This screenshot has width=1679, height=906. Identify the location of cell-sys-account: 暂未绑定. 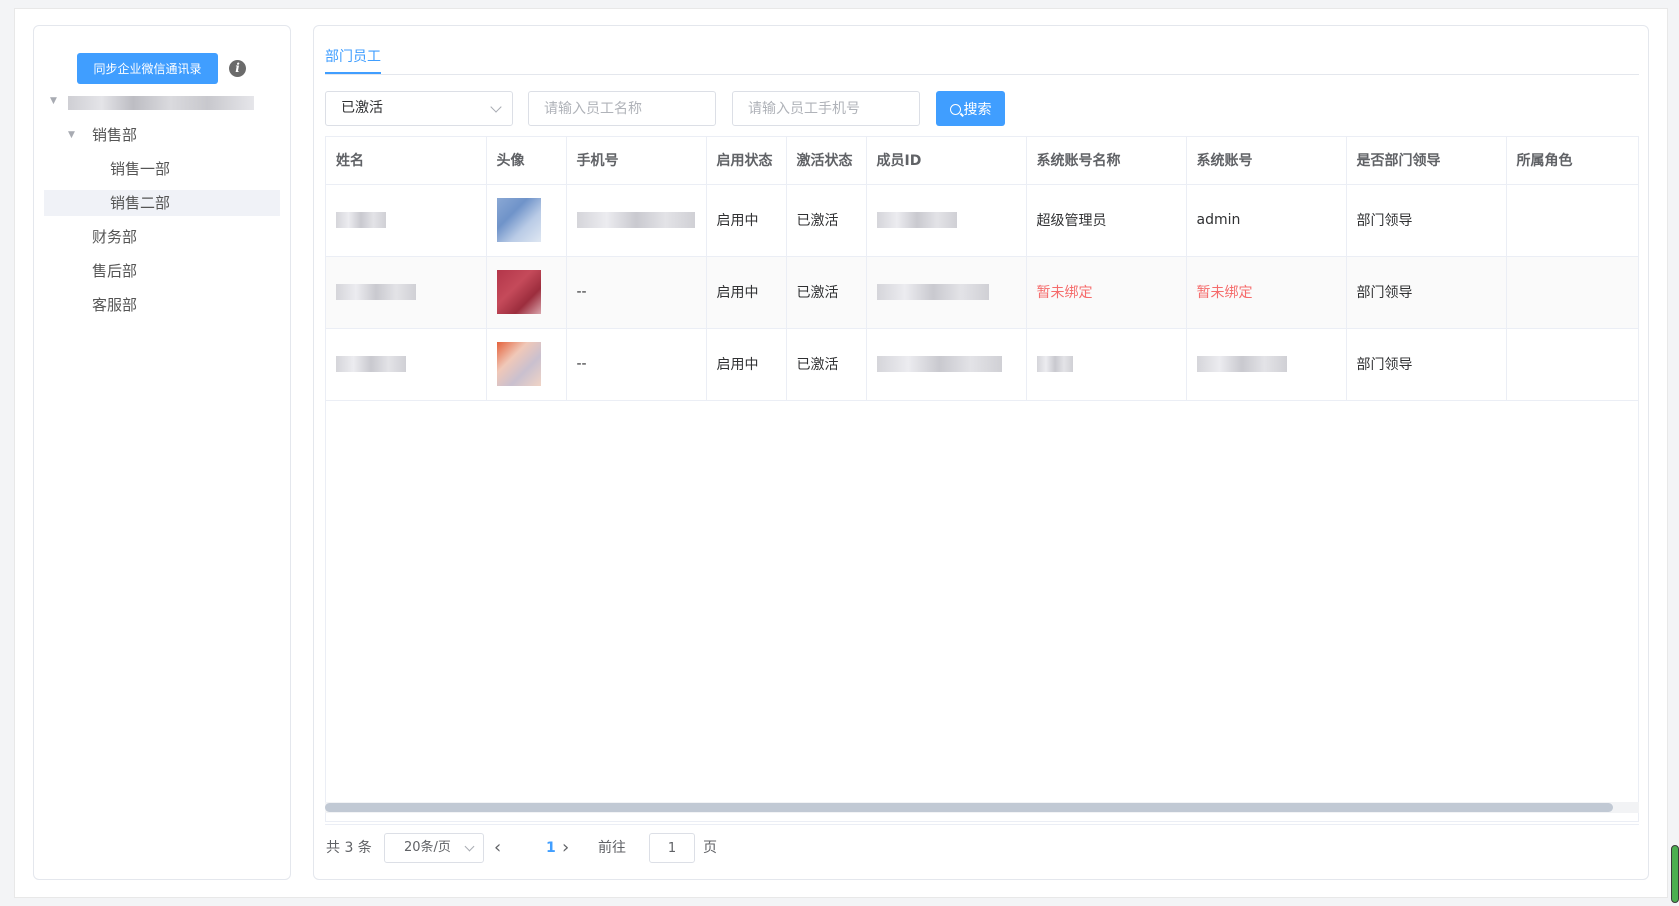
(1266, 292).